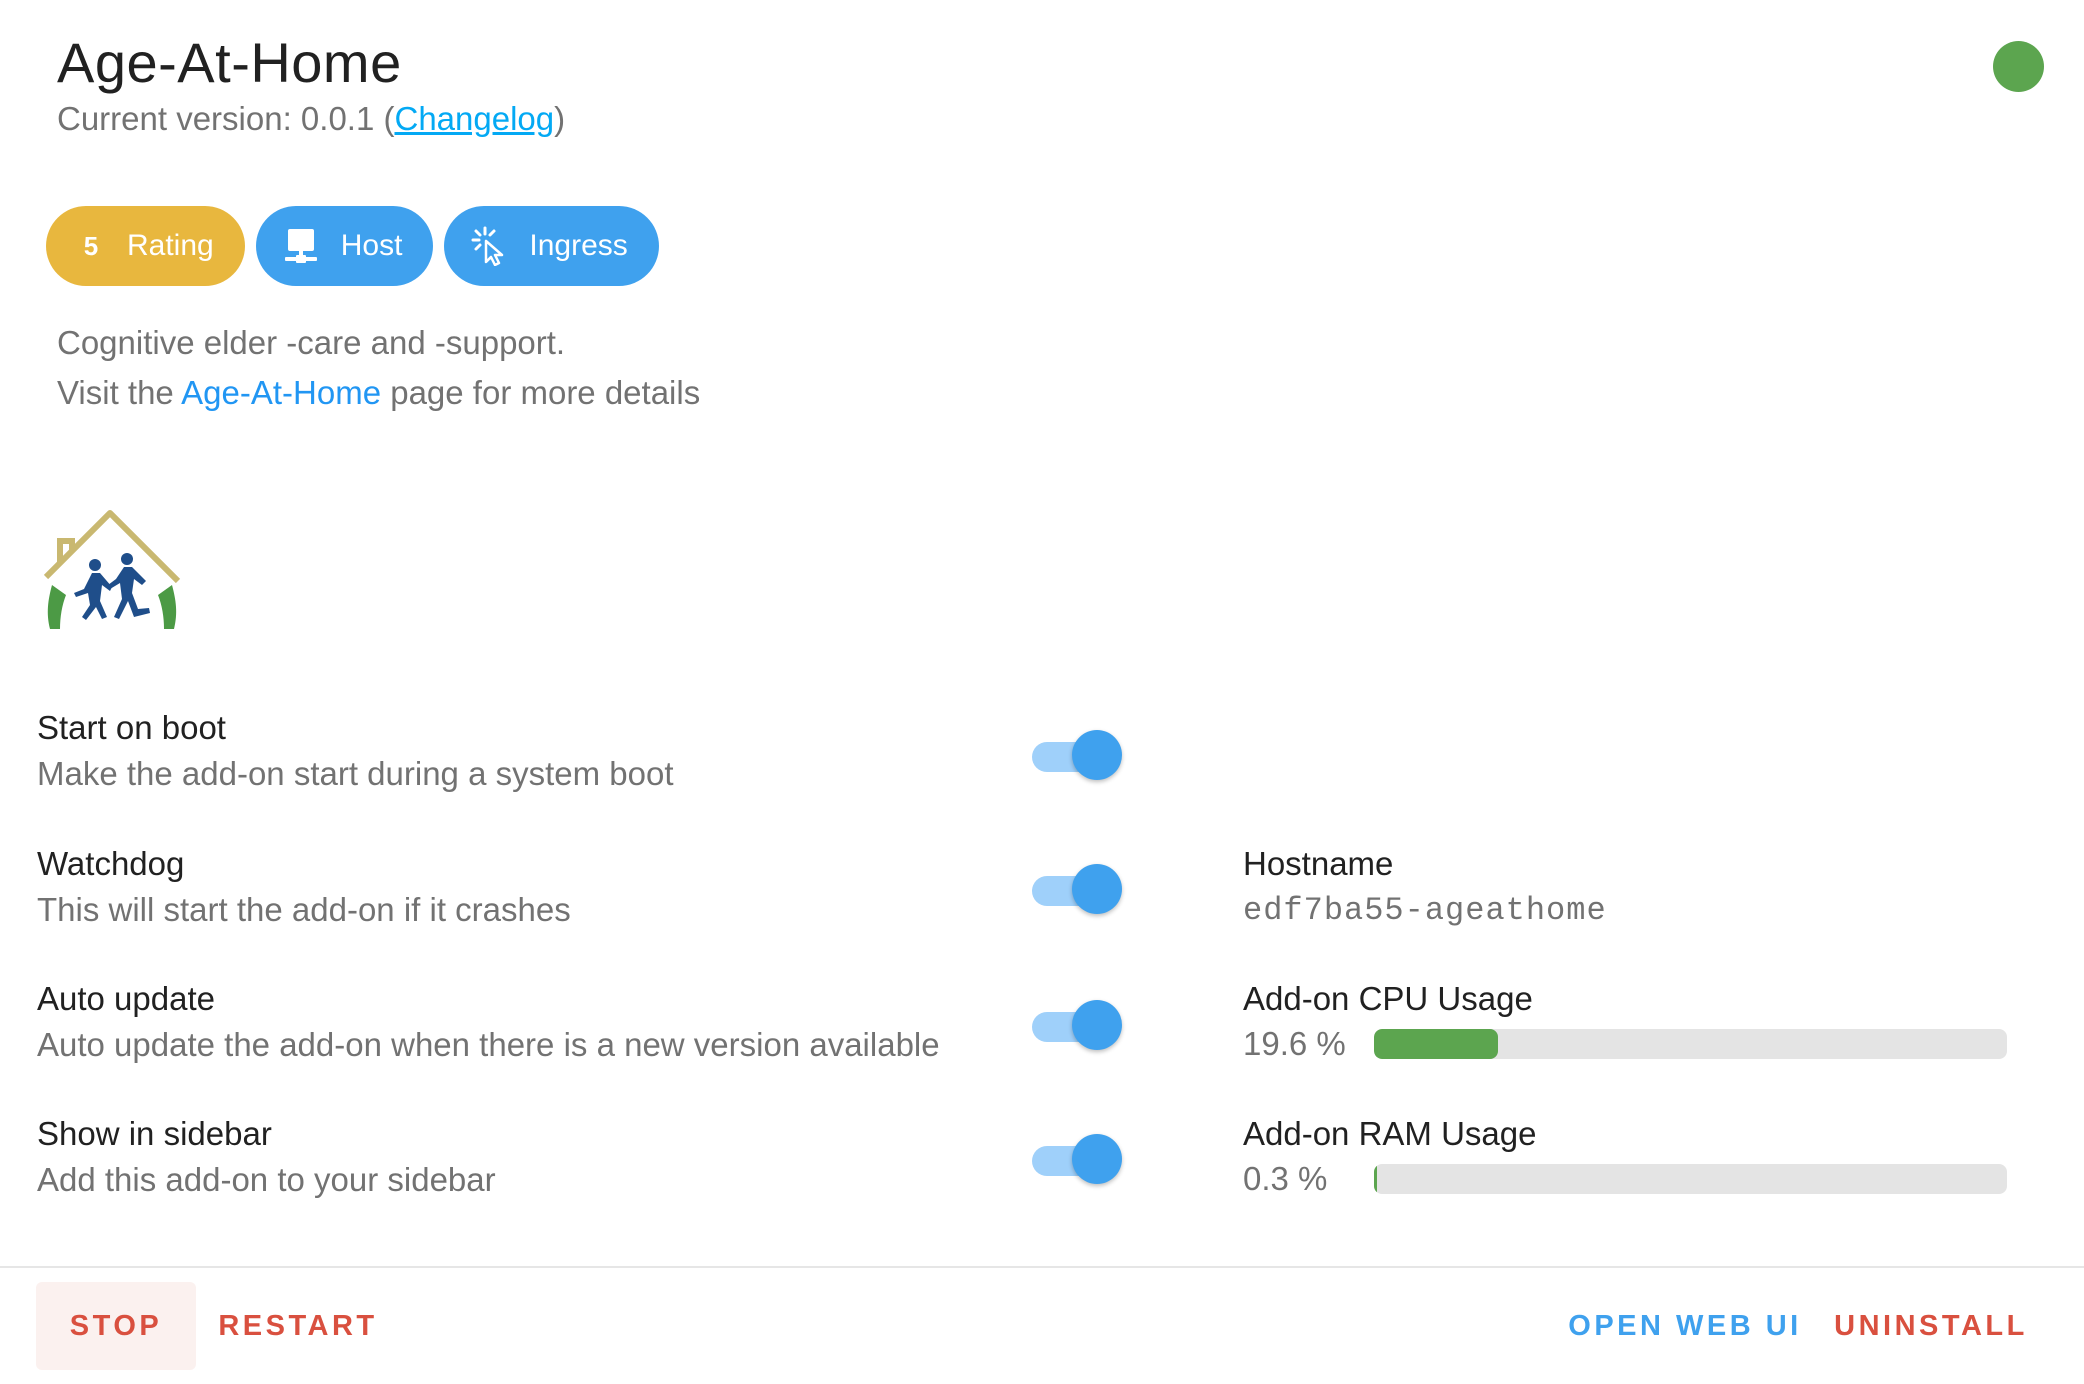 This screenshot has width=2084, height=1384. What do you see at coordinates (560, 118) in the screenshot?
I see `version-suffix: )` at bounding box center [560, 118].